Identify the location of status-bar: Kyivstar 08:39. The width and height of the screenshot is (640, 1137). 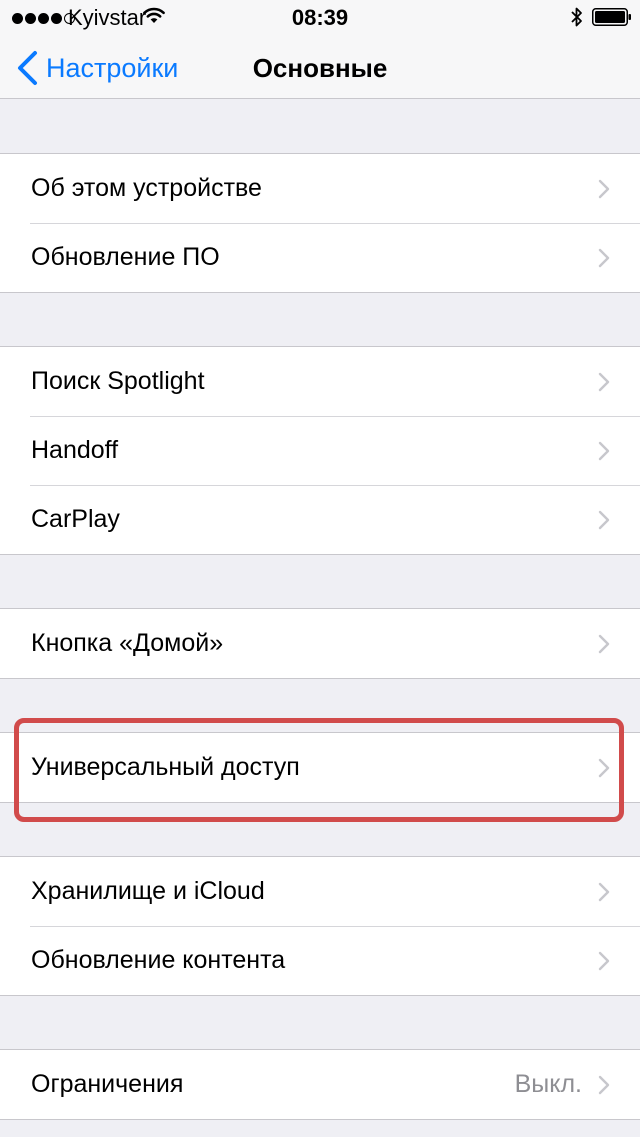
(320, 20).